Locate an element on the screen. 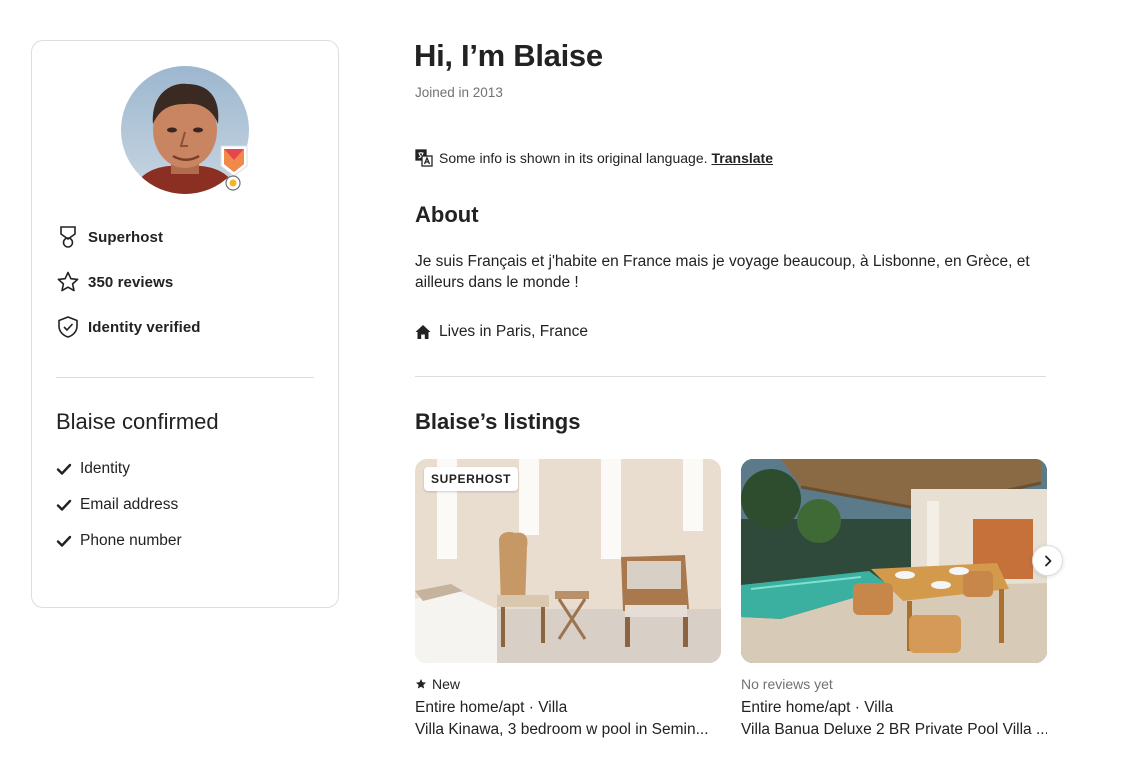 This screenshot has width=1130, height=767. confirmed-item-label: Identity is located at coordinates (105, 468).